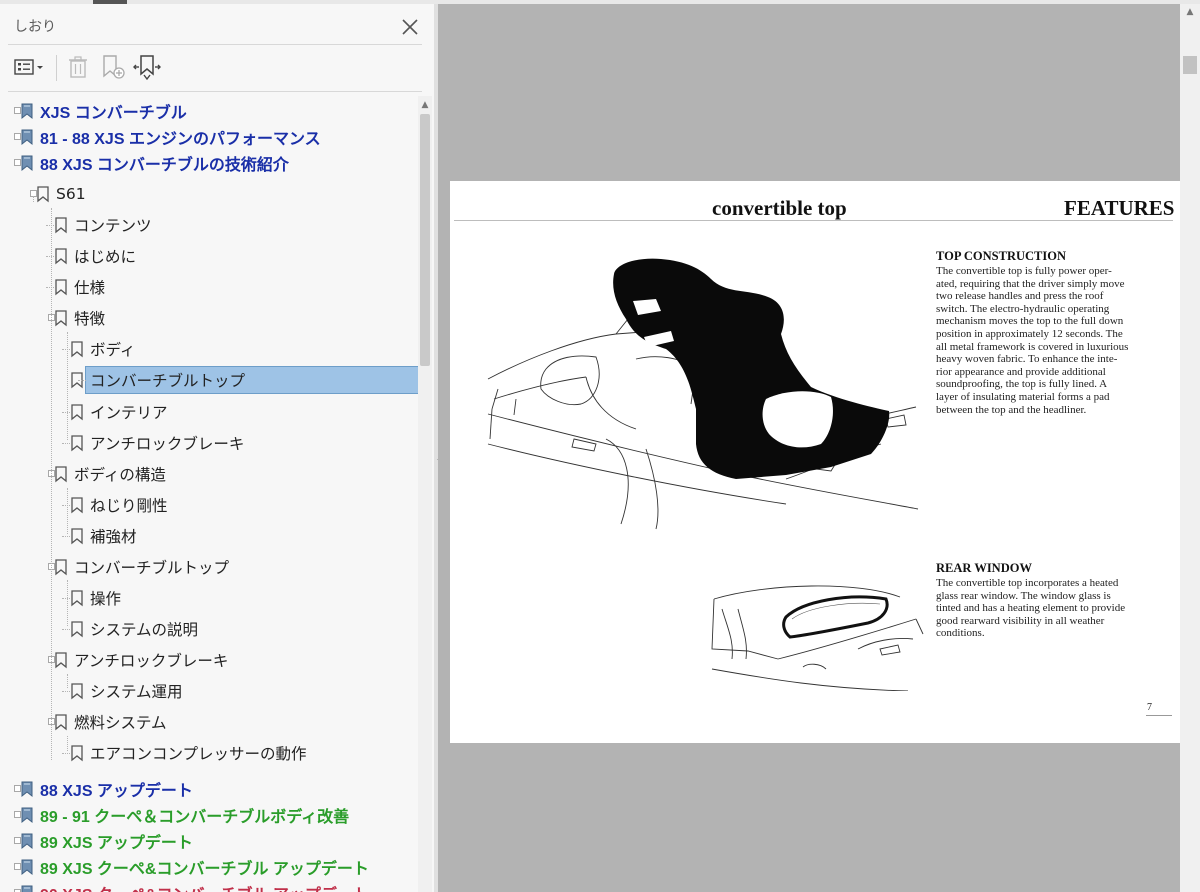 This screenshot has height=892, width=1200. I want to click on bookmark-label: ボディの構造, so click(120, 474).